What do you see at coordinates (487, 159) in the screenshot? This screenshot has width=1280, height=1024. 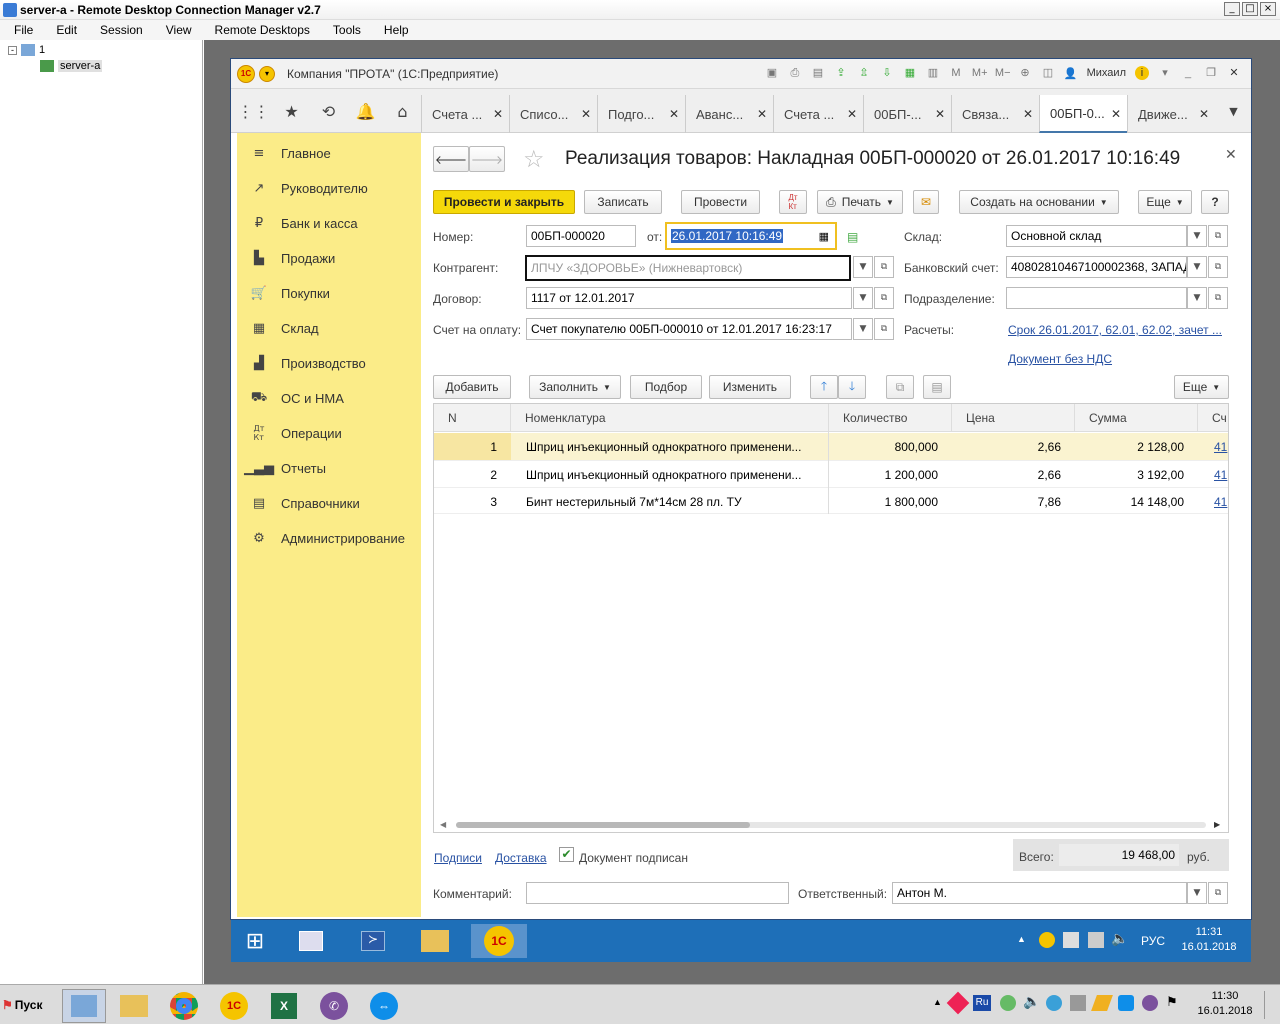 I see `forward-button: 🡒` at bounding box center [487, 159].